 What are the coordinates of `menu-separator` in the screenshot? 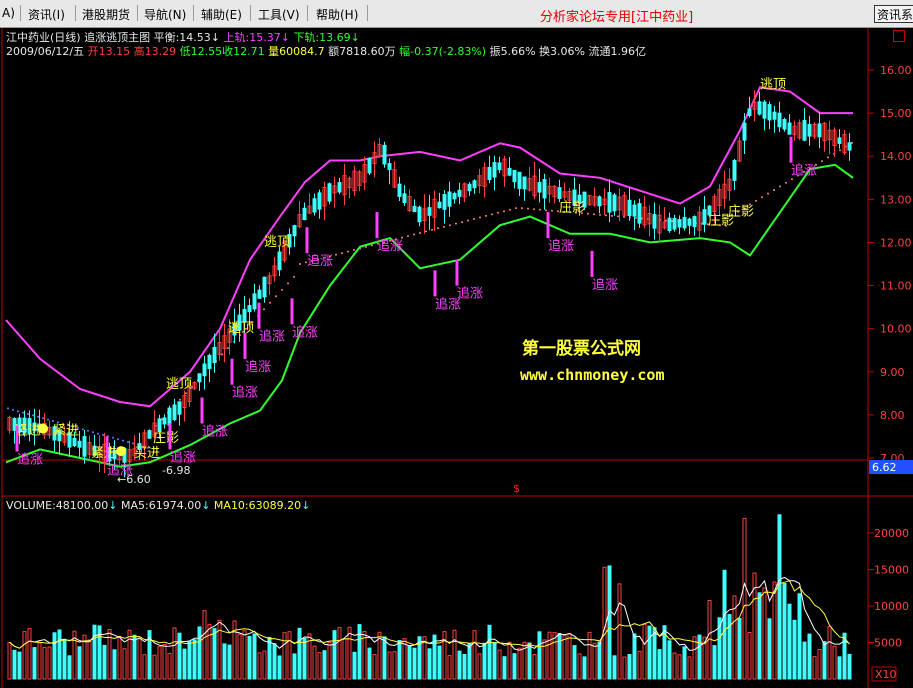 It's located at (75, 13).